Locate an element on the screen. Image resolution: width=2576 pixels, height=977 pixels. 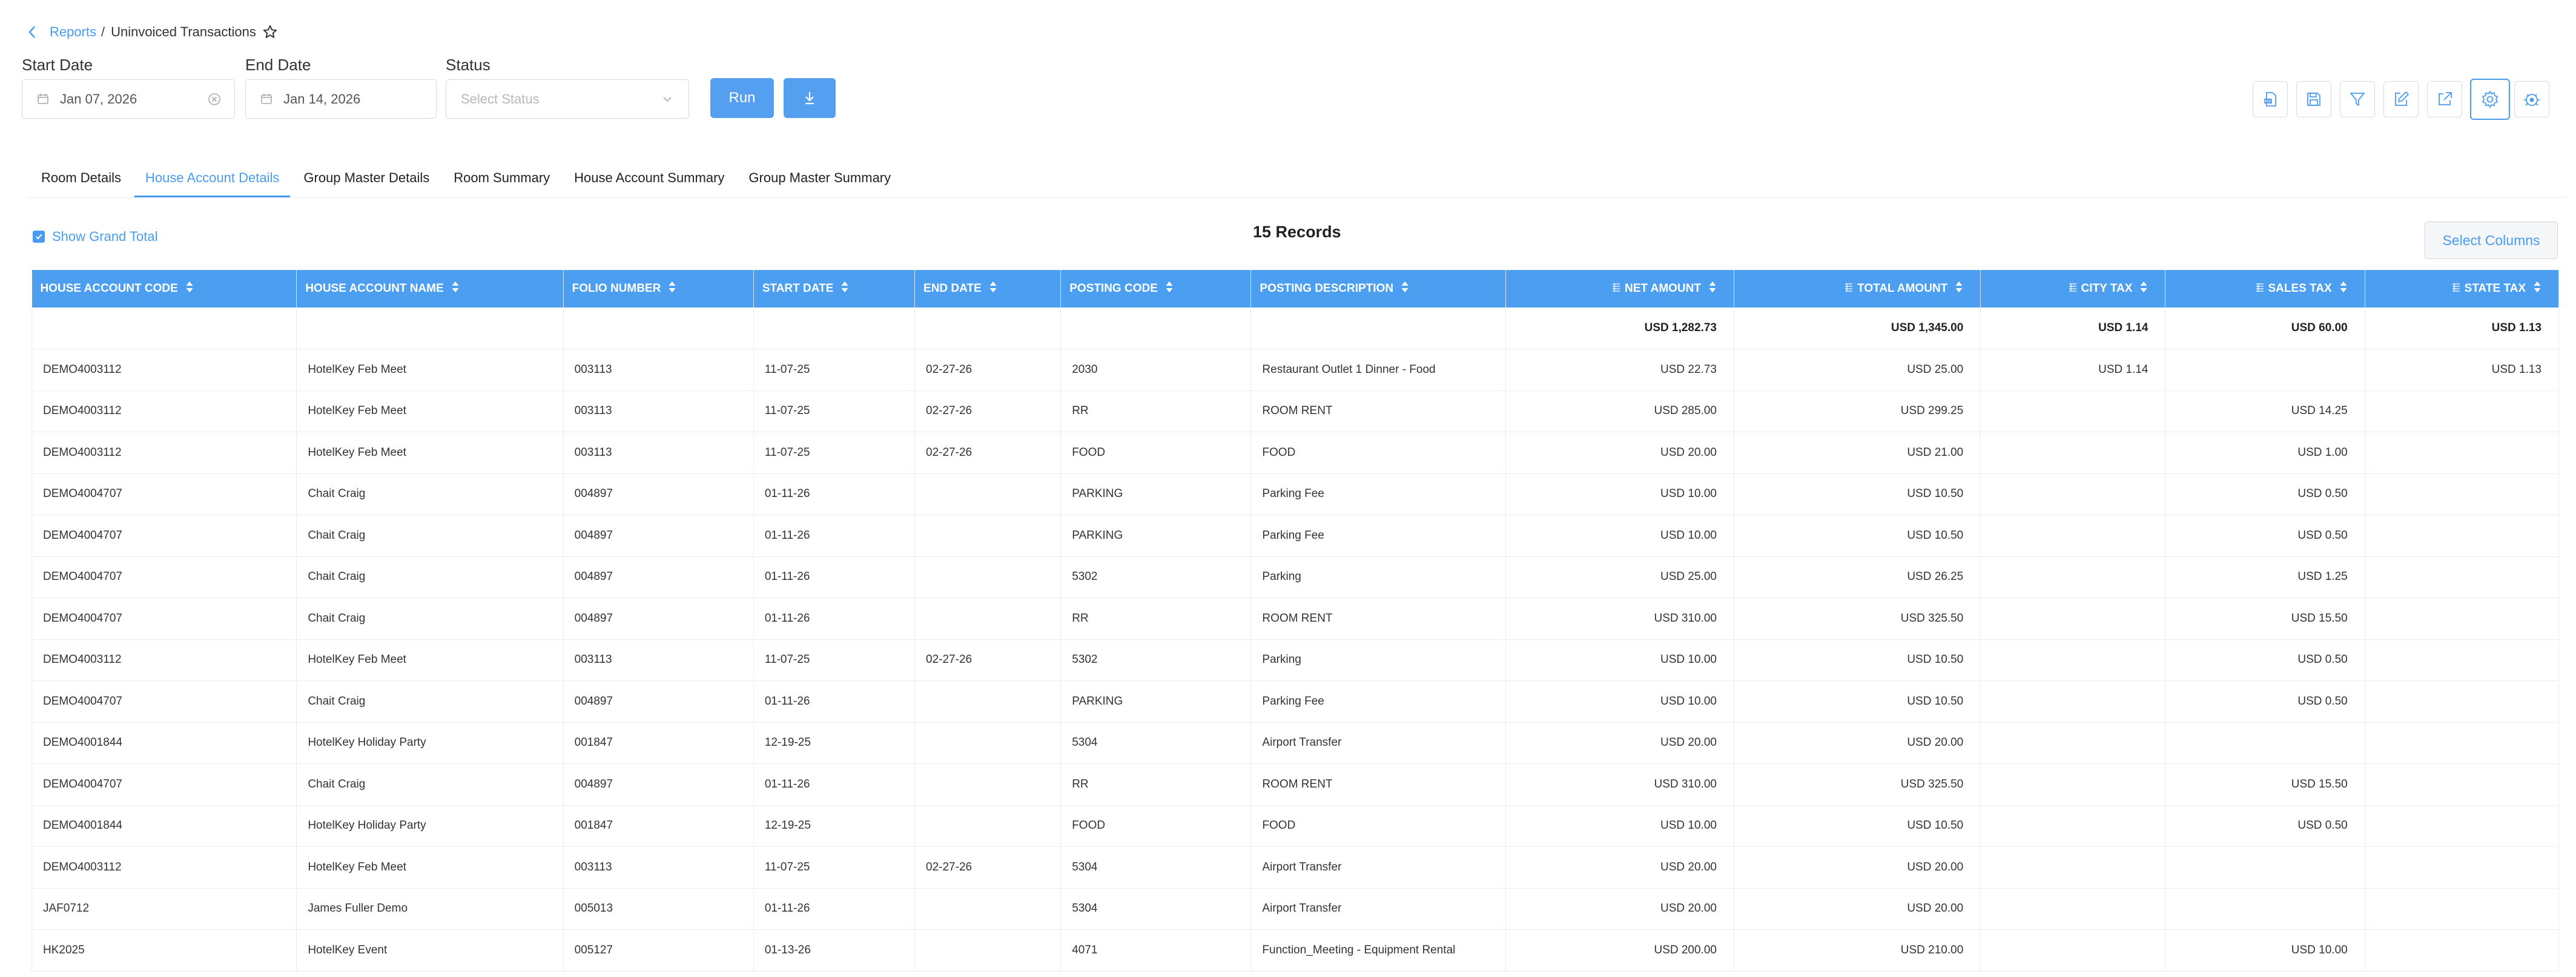
tab-house-account-summary: House Account Summary is located at coordinates (649, 178).